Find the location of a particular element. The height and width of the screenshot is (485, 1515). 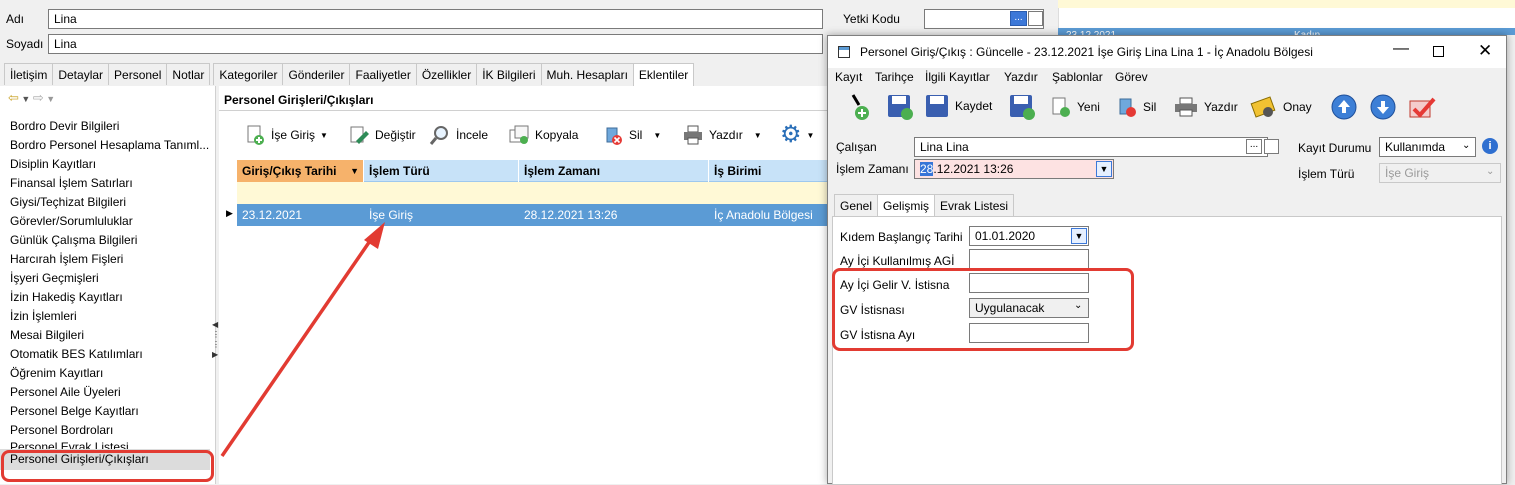

save-icon is located at coordinates (937, 106).